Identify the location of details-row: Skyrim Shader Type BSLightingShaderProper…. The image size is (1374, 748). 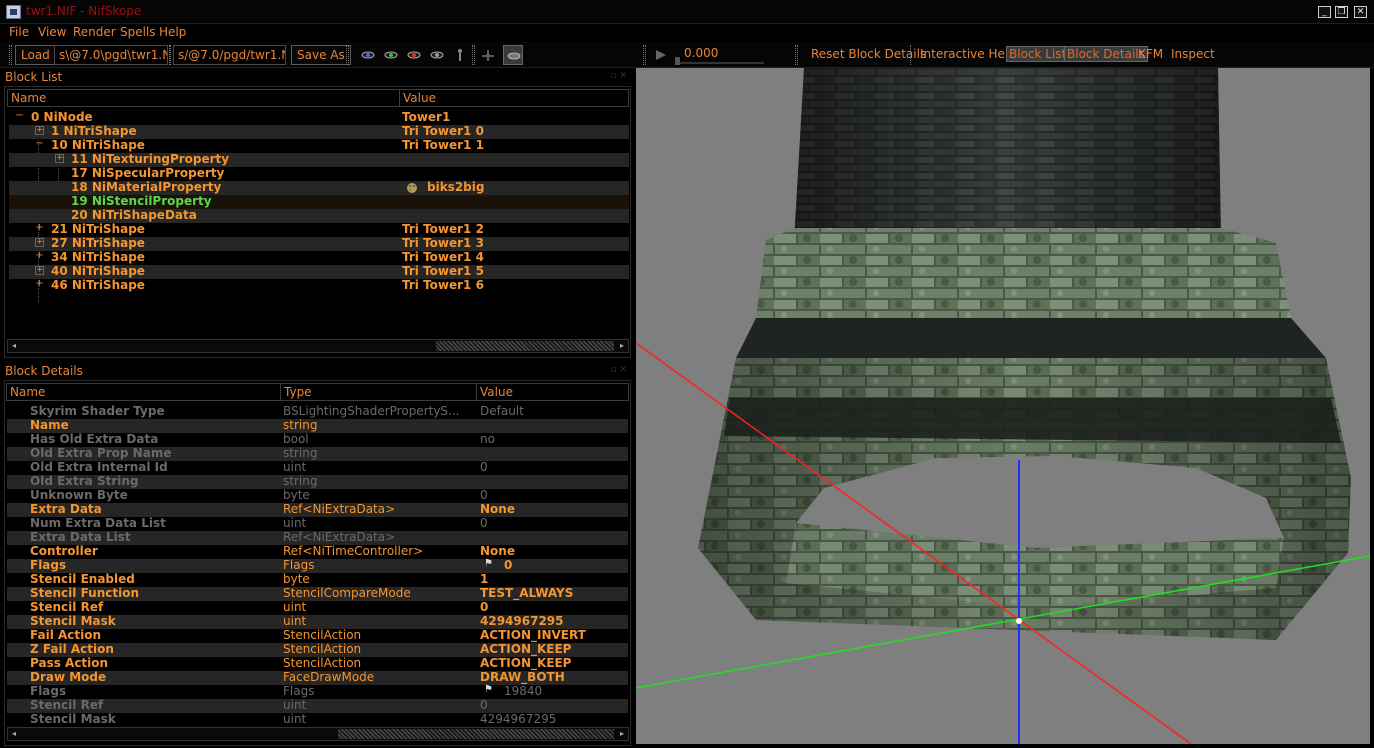
(317, 411).